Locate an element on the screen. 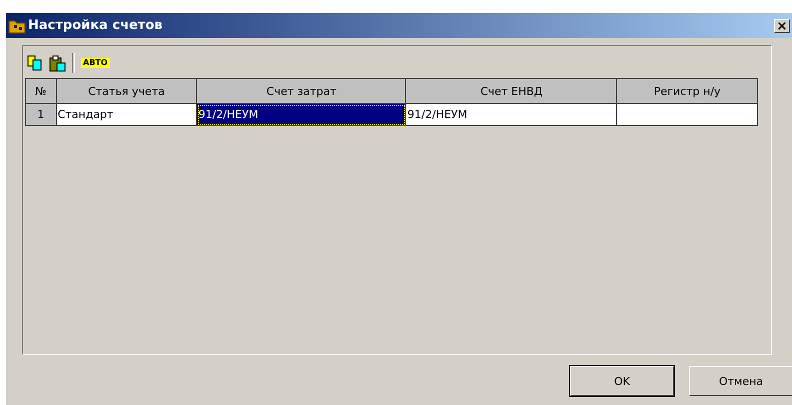  folder-icon is located at coordinates (17, 26).